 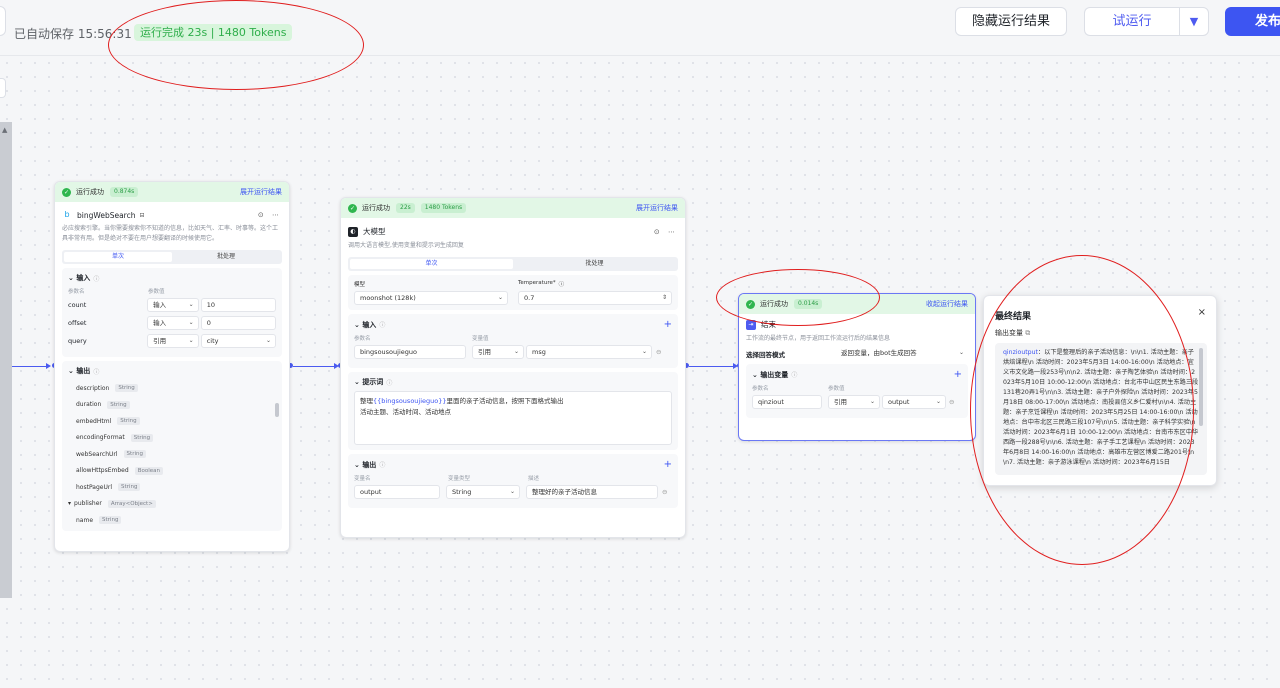 I want to click on prompt-label: 提示词, so click(x=373, y=382).